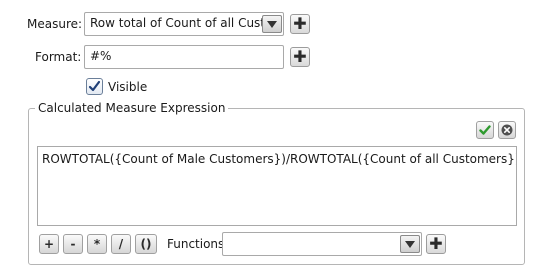  I want to click on accept-button, so click(485, 130).